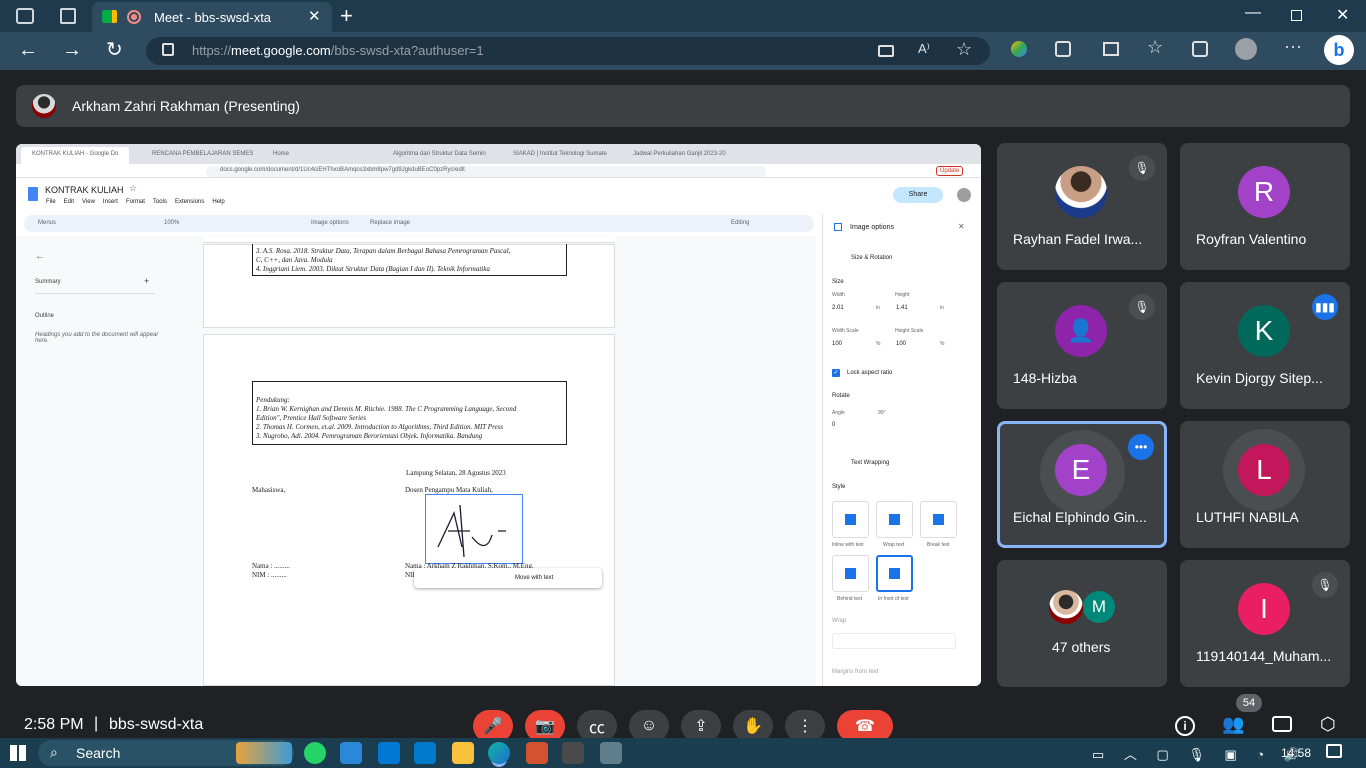  Describe the element at coordinates (870, 373) in the screenshot. I see `lock-aspect-label: Lock aspect ratio` at that location.